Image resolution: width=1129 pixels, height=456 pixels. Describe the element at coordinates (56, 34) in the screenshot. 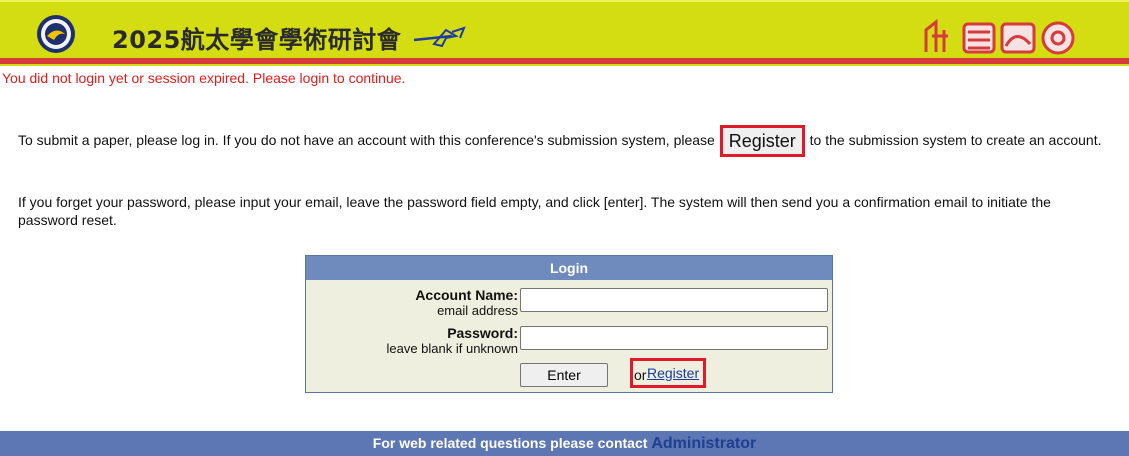

I see `society-logo-icon` at that location.